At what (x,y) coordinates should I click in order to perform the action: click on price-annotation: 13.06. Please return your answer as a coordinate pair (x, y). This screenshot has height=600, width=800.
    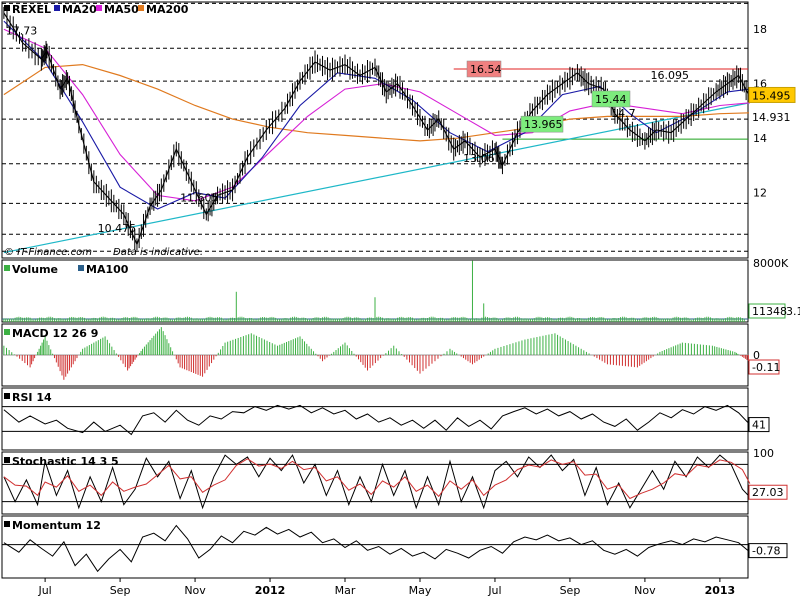
    Looking at the image, I should click on (479, 158).